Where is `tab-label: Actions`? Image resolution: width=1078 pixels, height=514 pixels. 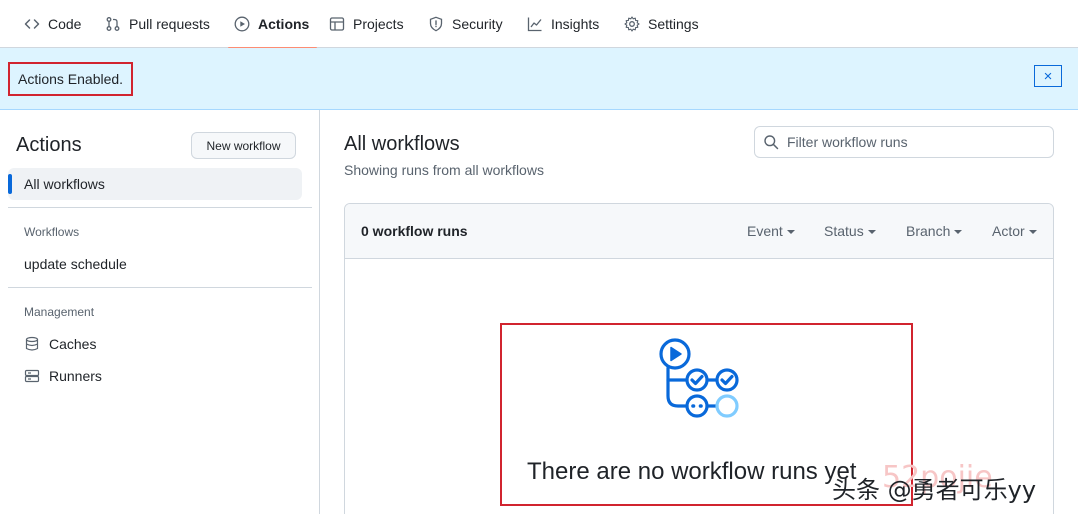
tab-label: Actions is located at coordinates (284, 24).